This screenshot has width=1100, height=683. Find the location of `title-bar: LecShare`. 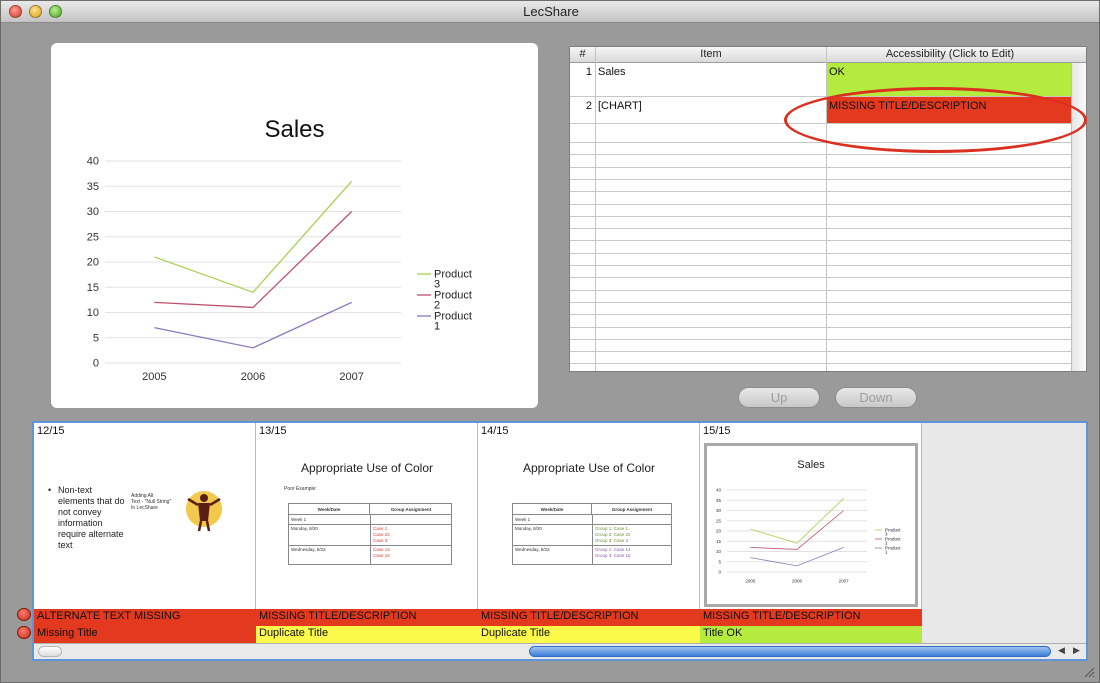

title-bar: LecShare is located at coordinates (550, 12).